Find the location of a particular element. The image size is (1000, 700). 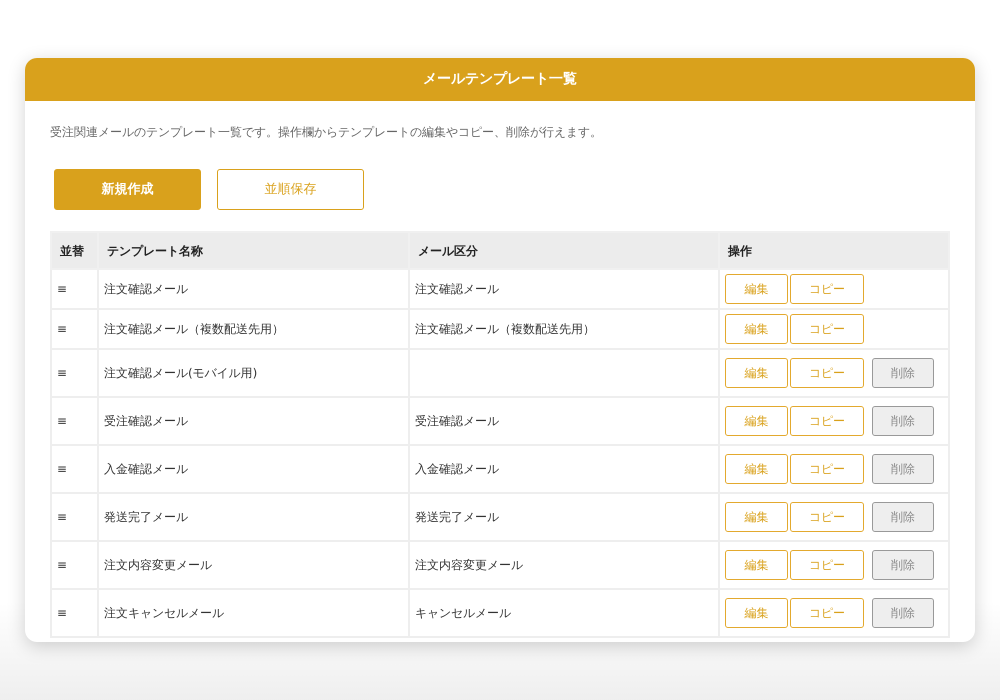

description-text: 受注関連メールのテンプレート一覧です。操作欄からテンプレートの編集やコピー、削除が行えます。 is located at coordinates (326, 132).